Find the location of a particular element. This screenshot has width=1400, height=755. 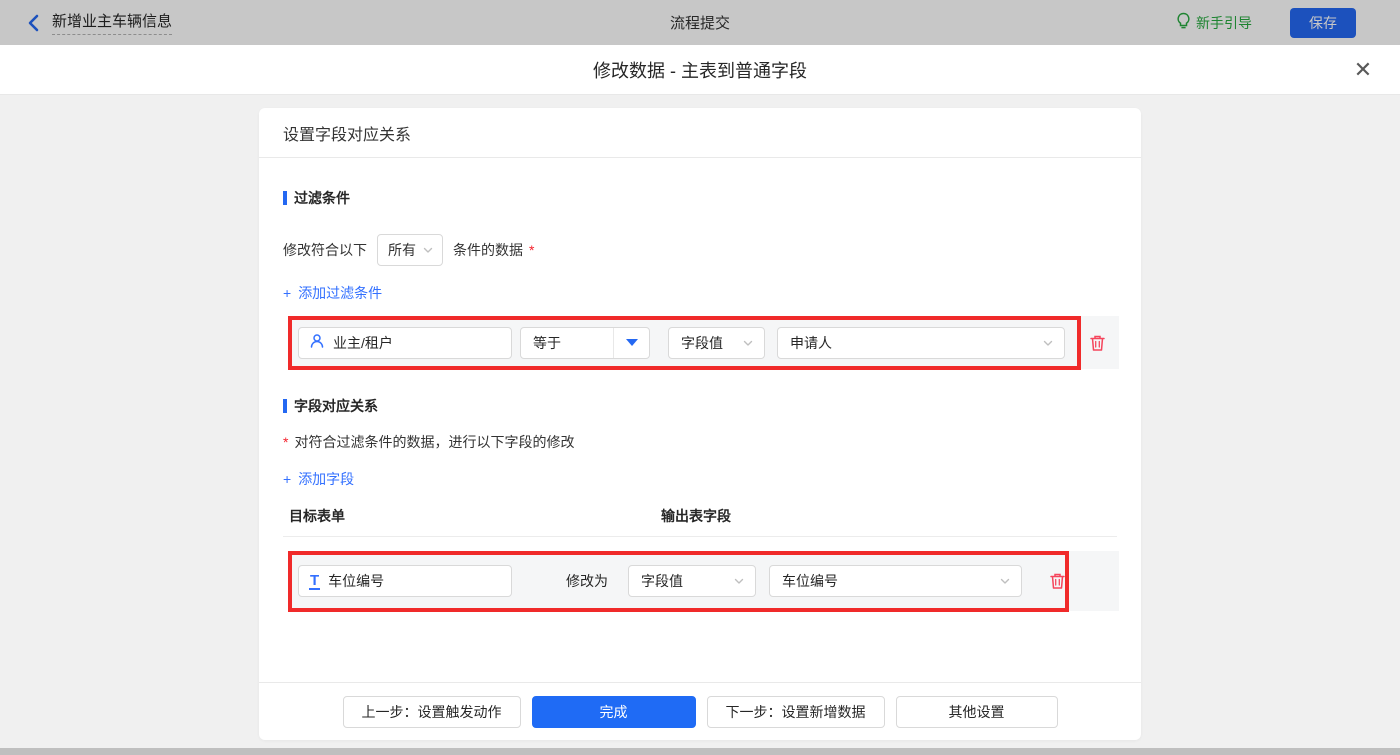

mapping-column-headers: 目标表单 输出表字段 is located at coordinates (700, 516).